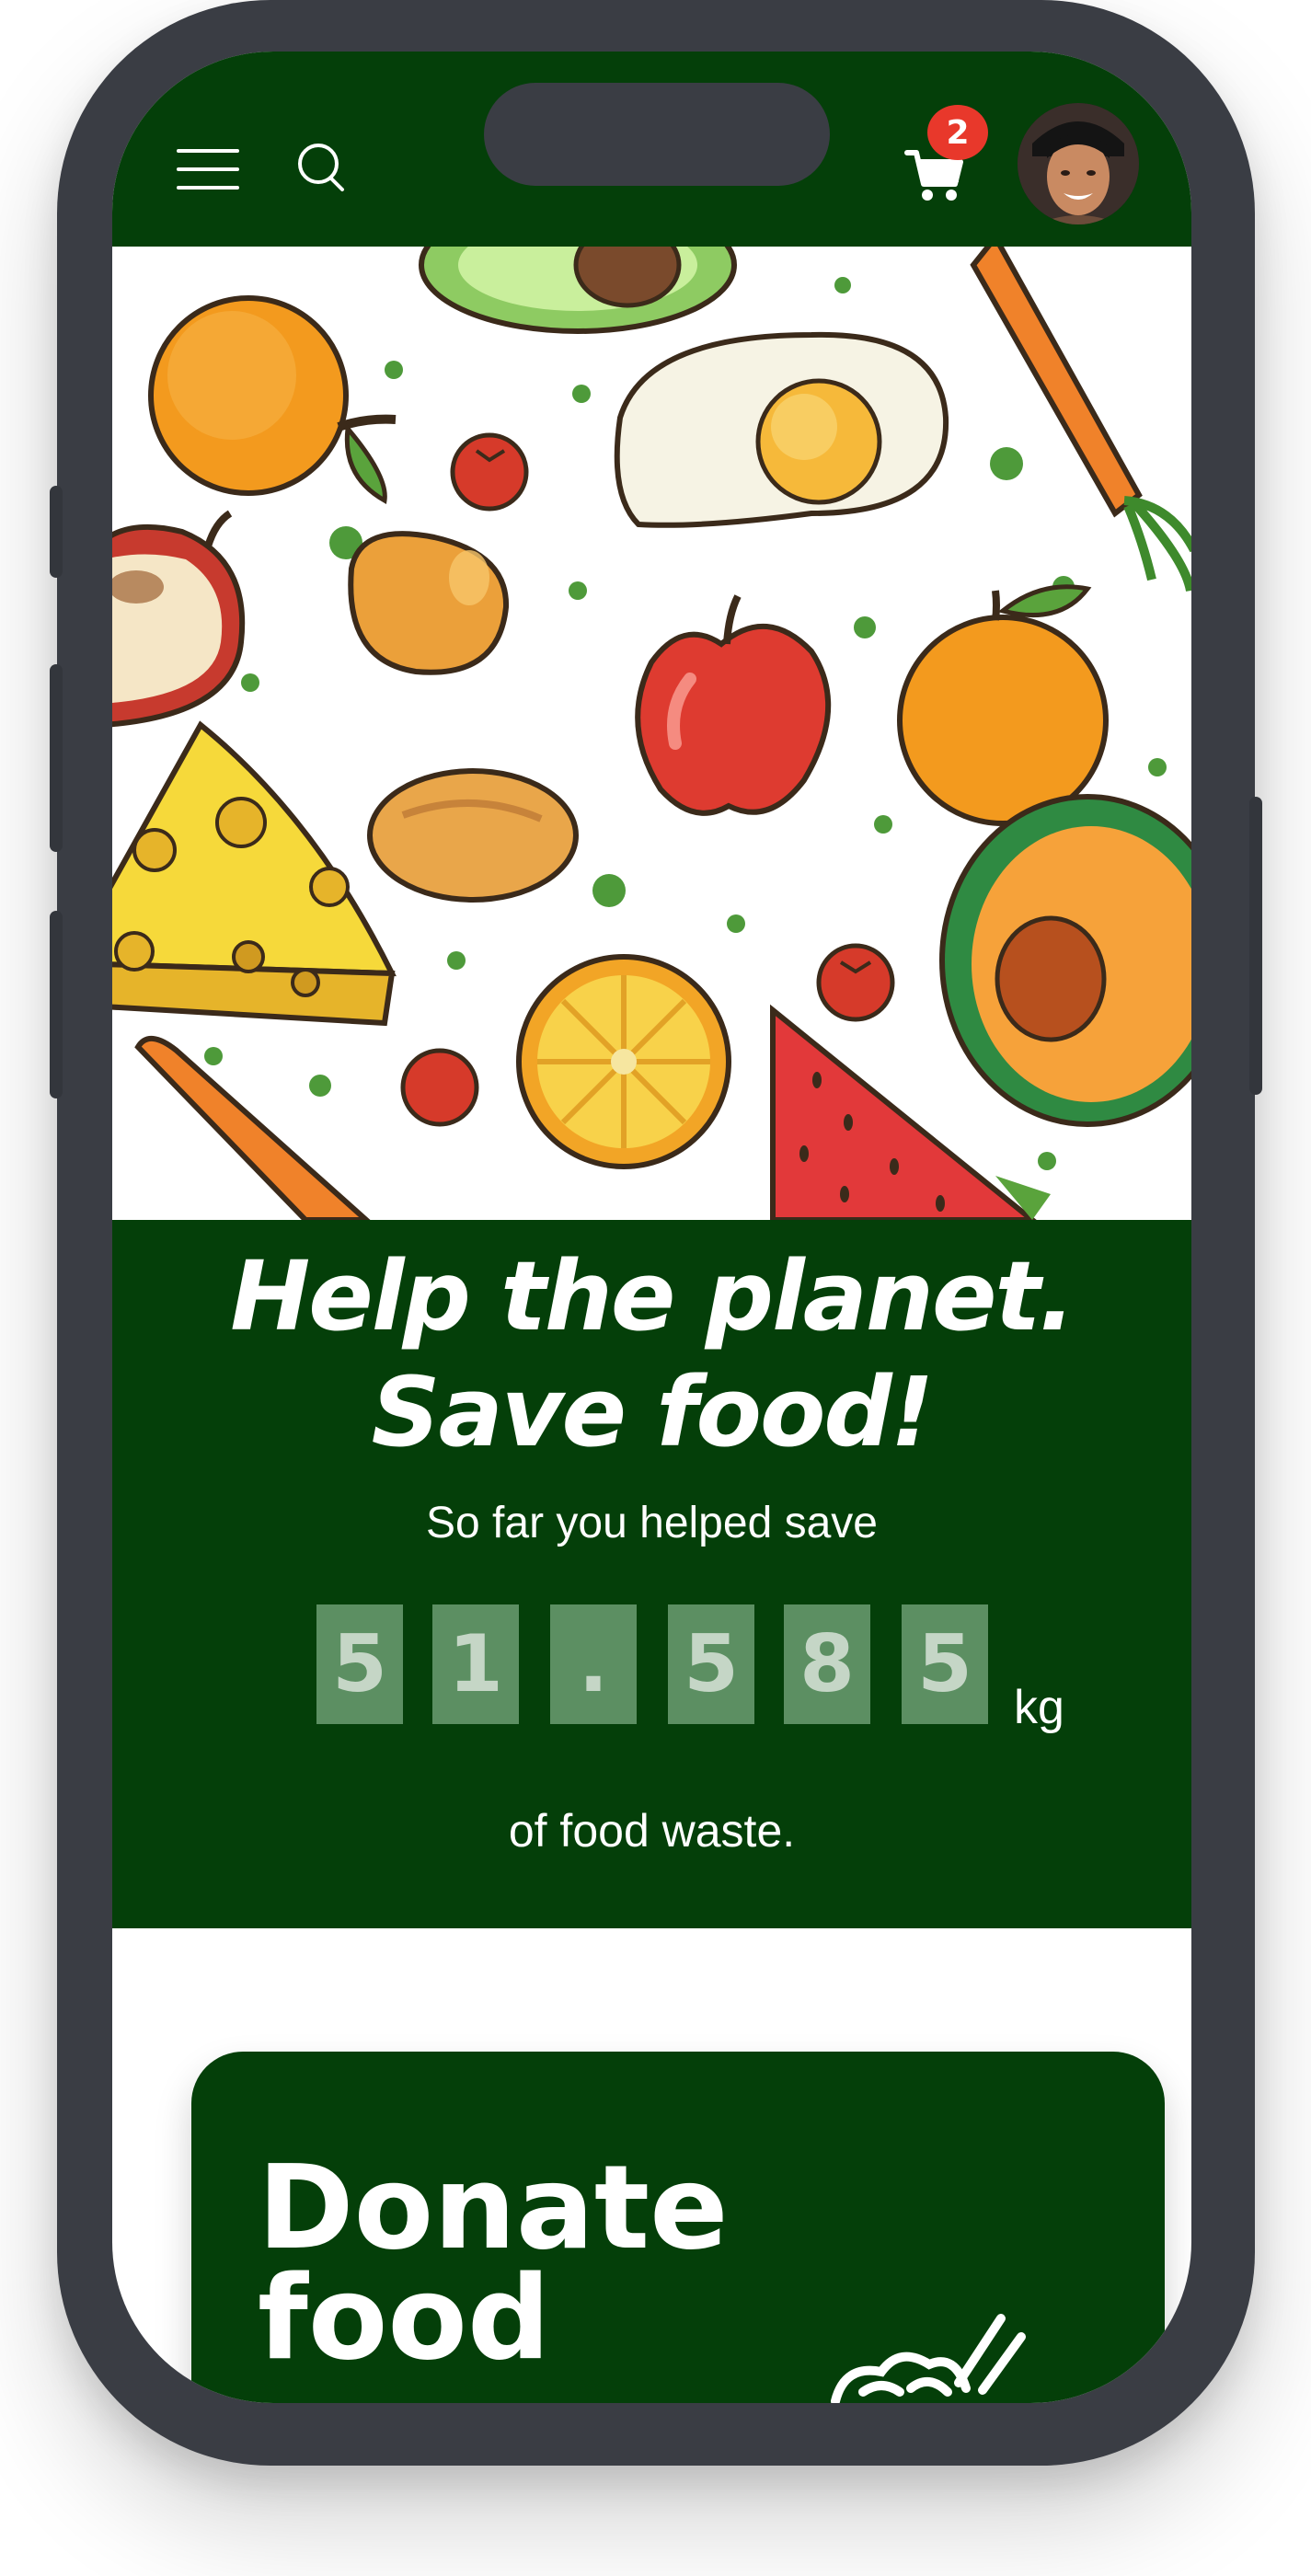 Image resolution: width=1311 pixels, height=2576 pixels. Describe the element at coordinates (652, 1523) in the screenshot. I see `saved-intro-text: So far you helped save` at that location.